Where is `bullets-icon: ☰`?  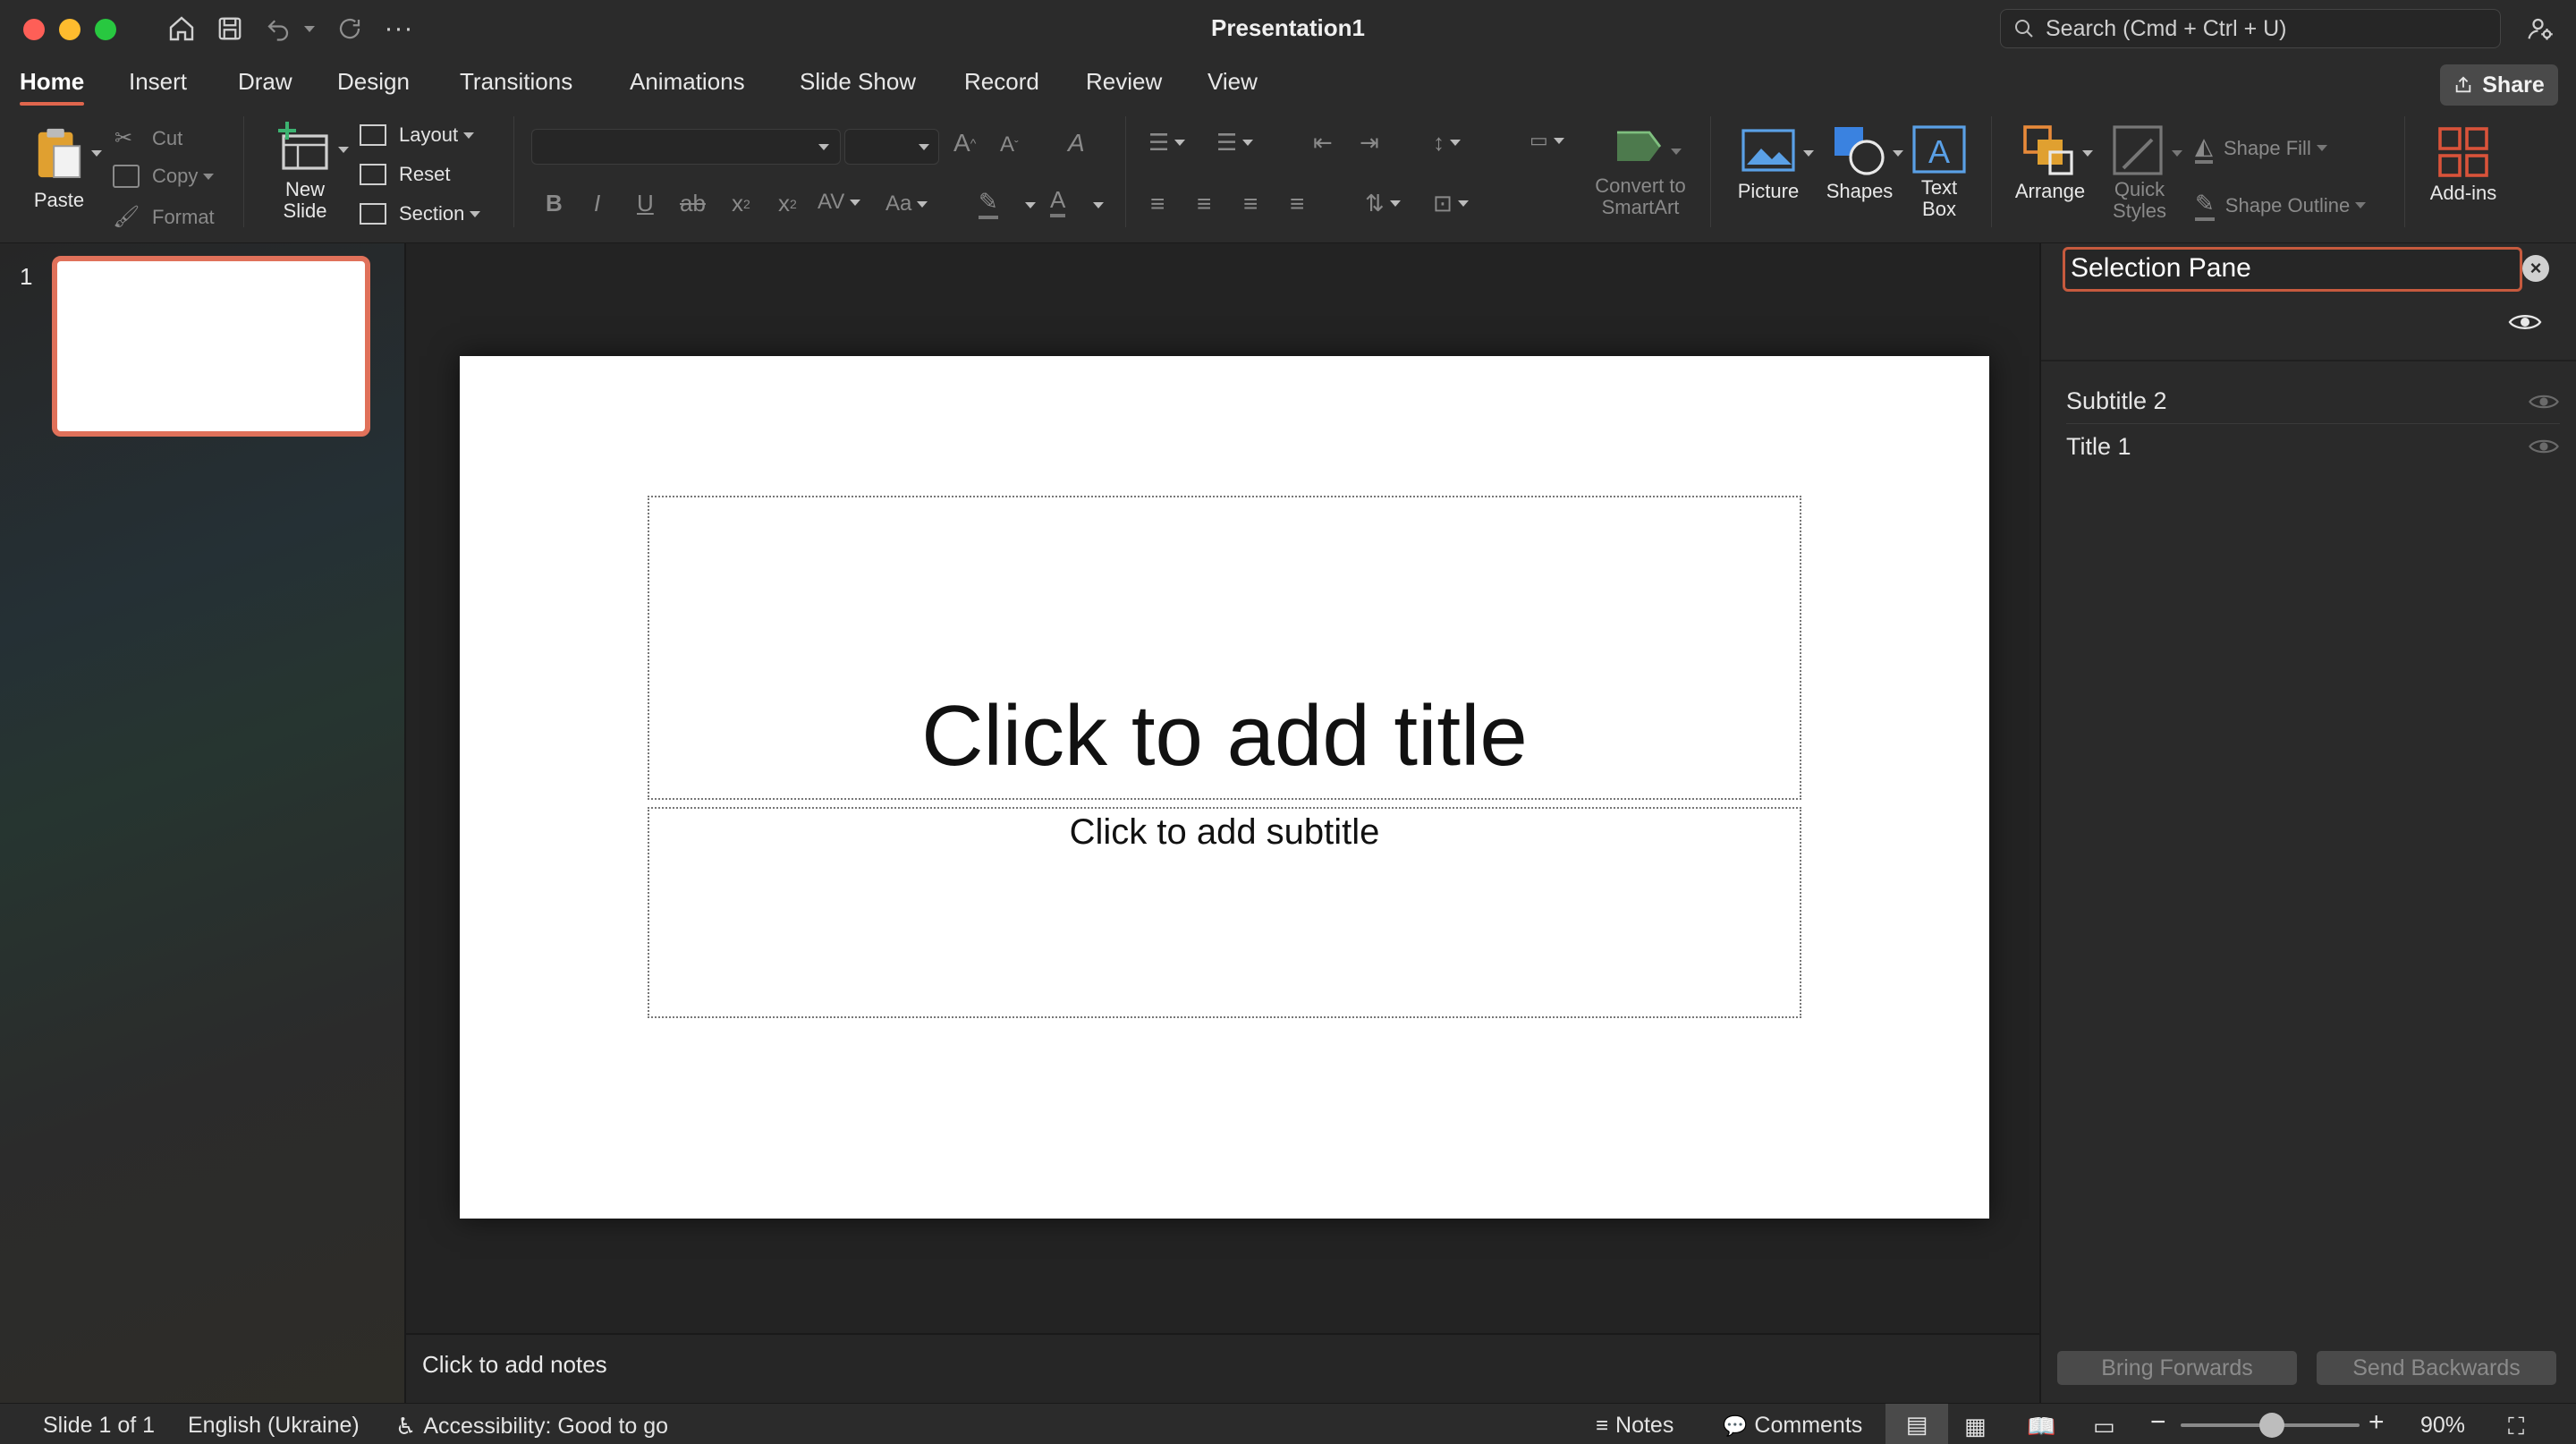 bullets-icon: ☰ is located at coordinates (1167, 143).